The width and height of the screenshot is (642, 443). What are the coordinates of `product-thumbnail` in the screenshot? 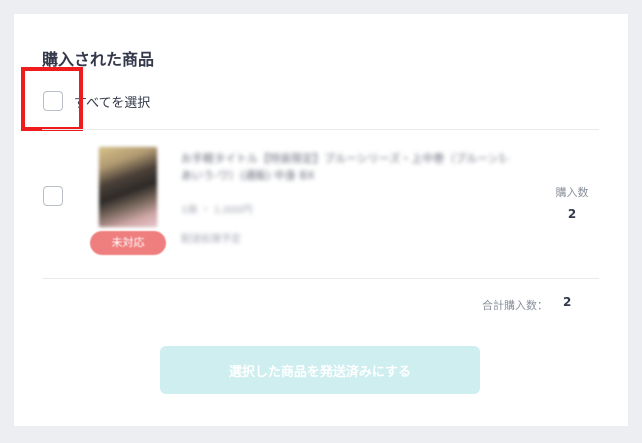 It's located at (128, 187).